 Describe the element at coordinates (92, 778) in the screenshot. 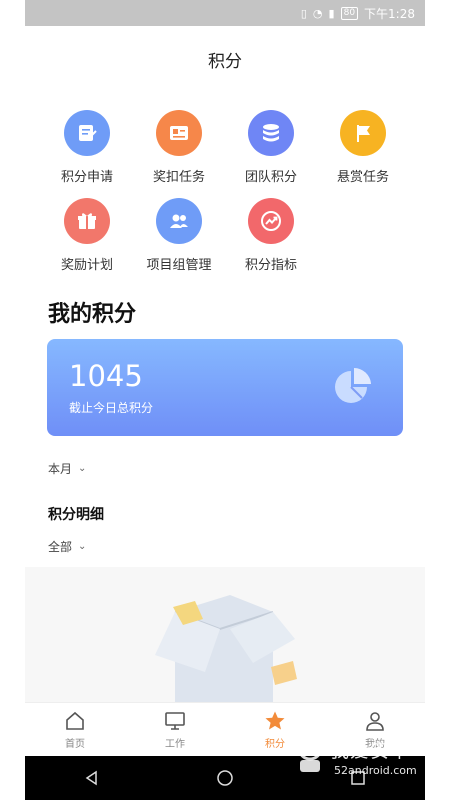

I see `back-icon` at that location.